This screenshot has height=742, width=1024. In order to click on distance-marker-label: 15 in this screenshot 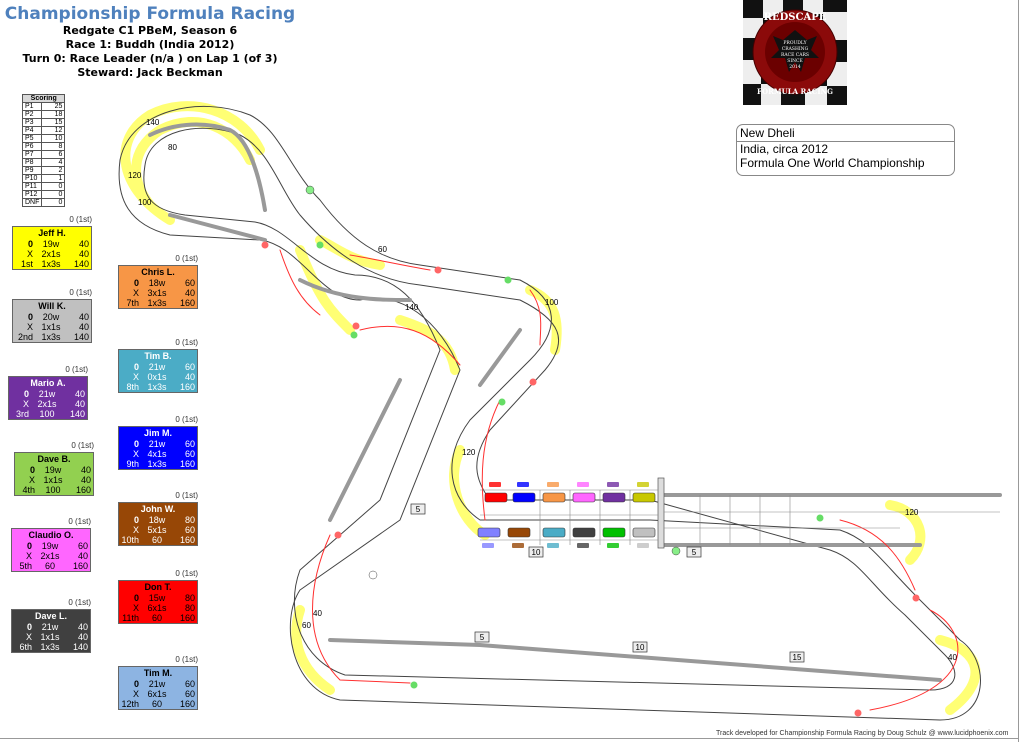, I will do `click(797, 657)`.